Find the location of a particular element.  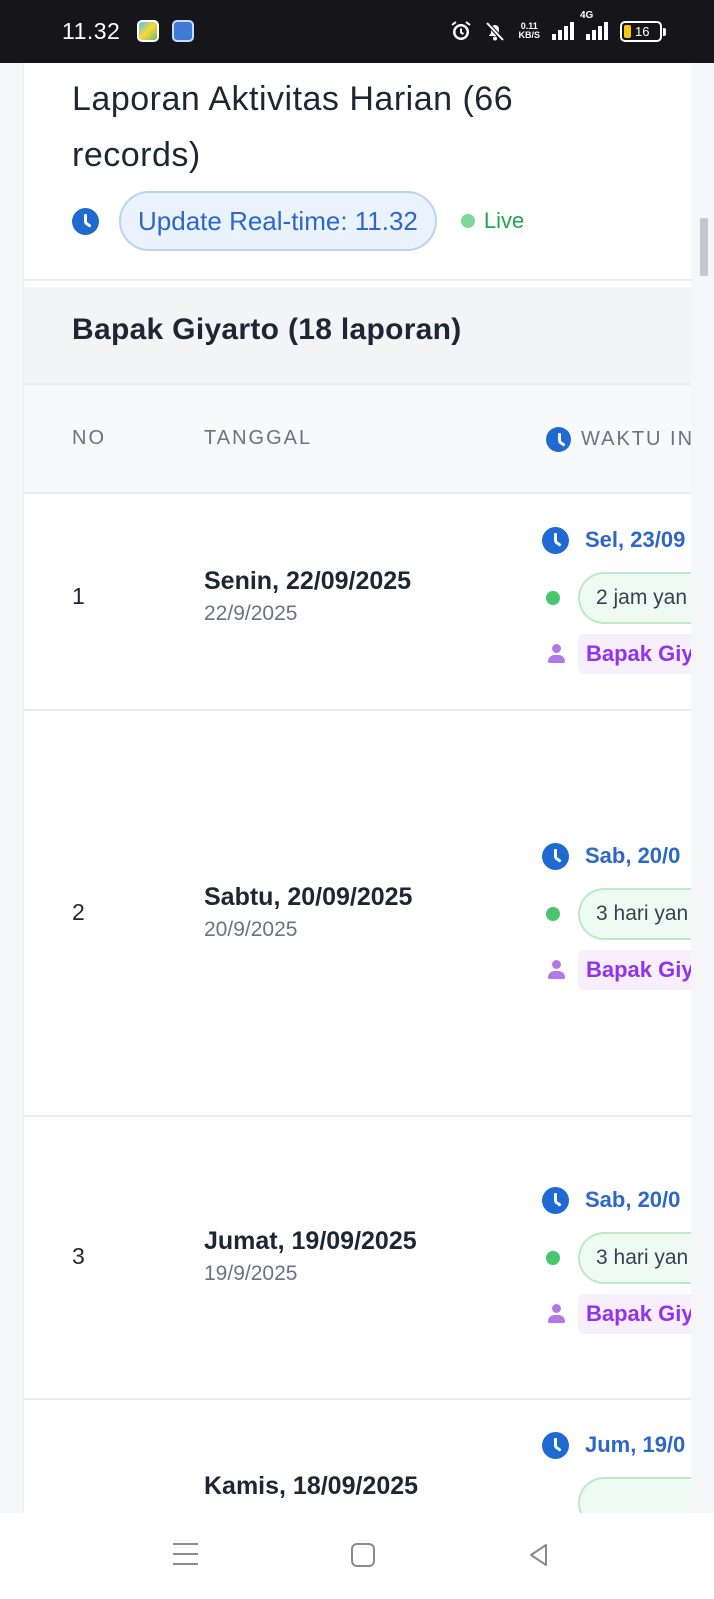

date-main: Senin, 22/09/2025 is located at coordinates (308, 581).